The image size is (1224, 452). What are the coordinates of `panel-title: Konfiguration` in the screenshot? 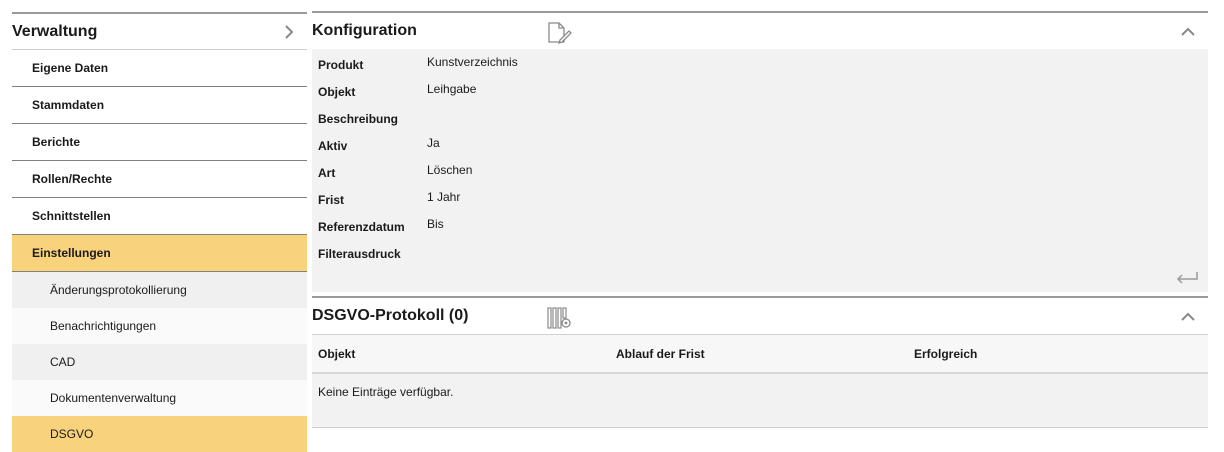 It's located at (364, 30).